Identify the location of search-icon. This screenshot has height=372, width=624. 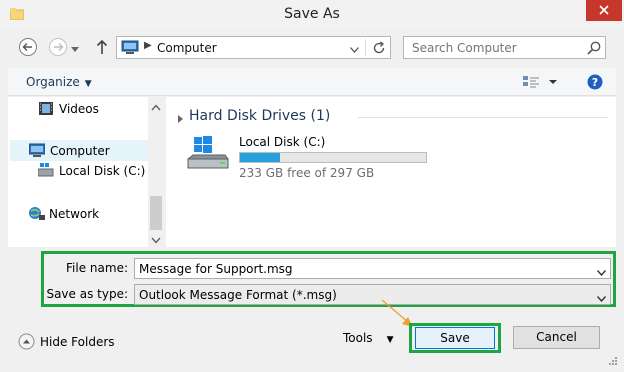
(594, 49).